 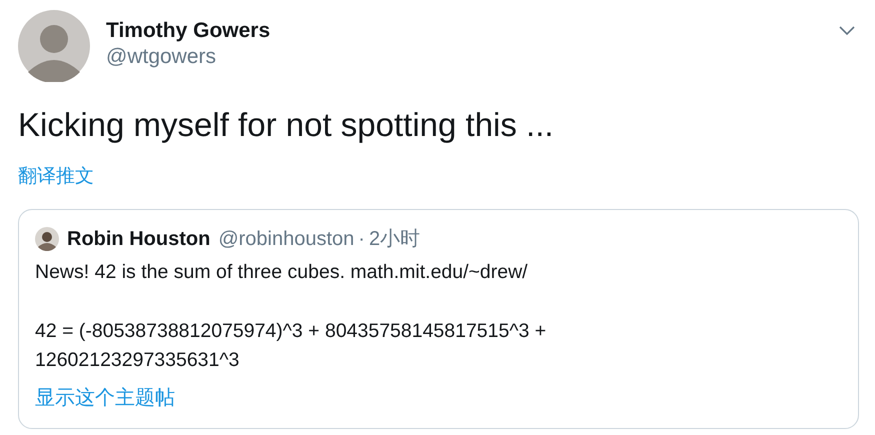 What do you see at coordinates (291, 346) in the screenshot?
I see `tweet-text: 42 = (-80538738812075974)^3 + 80435758145817515^3 + 12602123297335631^3` at bounding box center [291, 346].